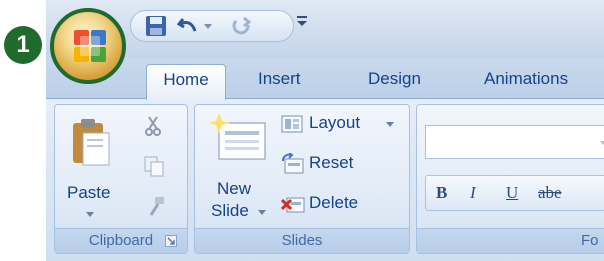 This screenshot has width=604, height=261. What do you see at coordinates (331, 162) in the screenshot?
I see `reset-label: Reset` at bounding box center [331, 162].